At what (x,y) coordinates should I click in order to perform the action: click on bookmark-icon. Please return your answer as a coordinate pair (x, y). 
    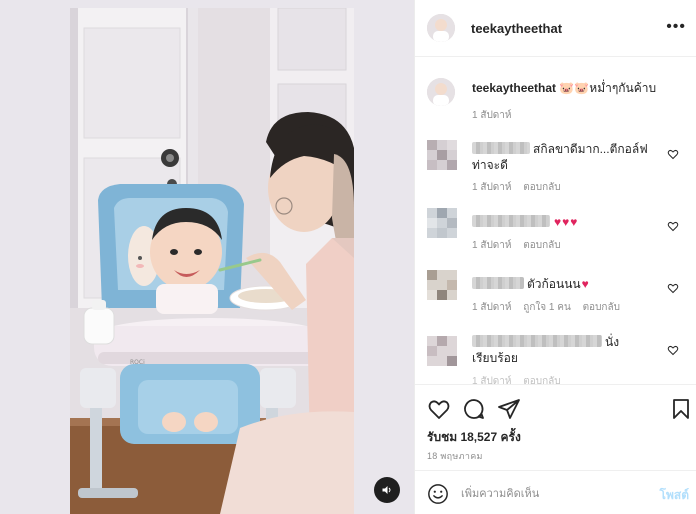
    Looking at the image, I should click on (681, 409).